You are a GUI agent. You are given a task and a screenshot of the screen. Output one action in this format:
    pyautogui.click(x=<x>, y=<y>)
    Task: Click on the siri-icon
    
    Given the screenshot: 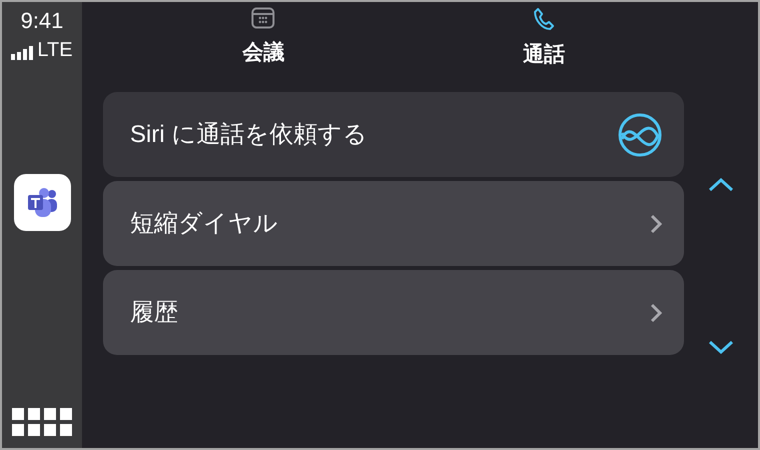 What is the action you would take?
    pyautogui.click(x=640, y=134)
    